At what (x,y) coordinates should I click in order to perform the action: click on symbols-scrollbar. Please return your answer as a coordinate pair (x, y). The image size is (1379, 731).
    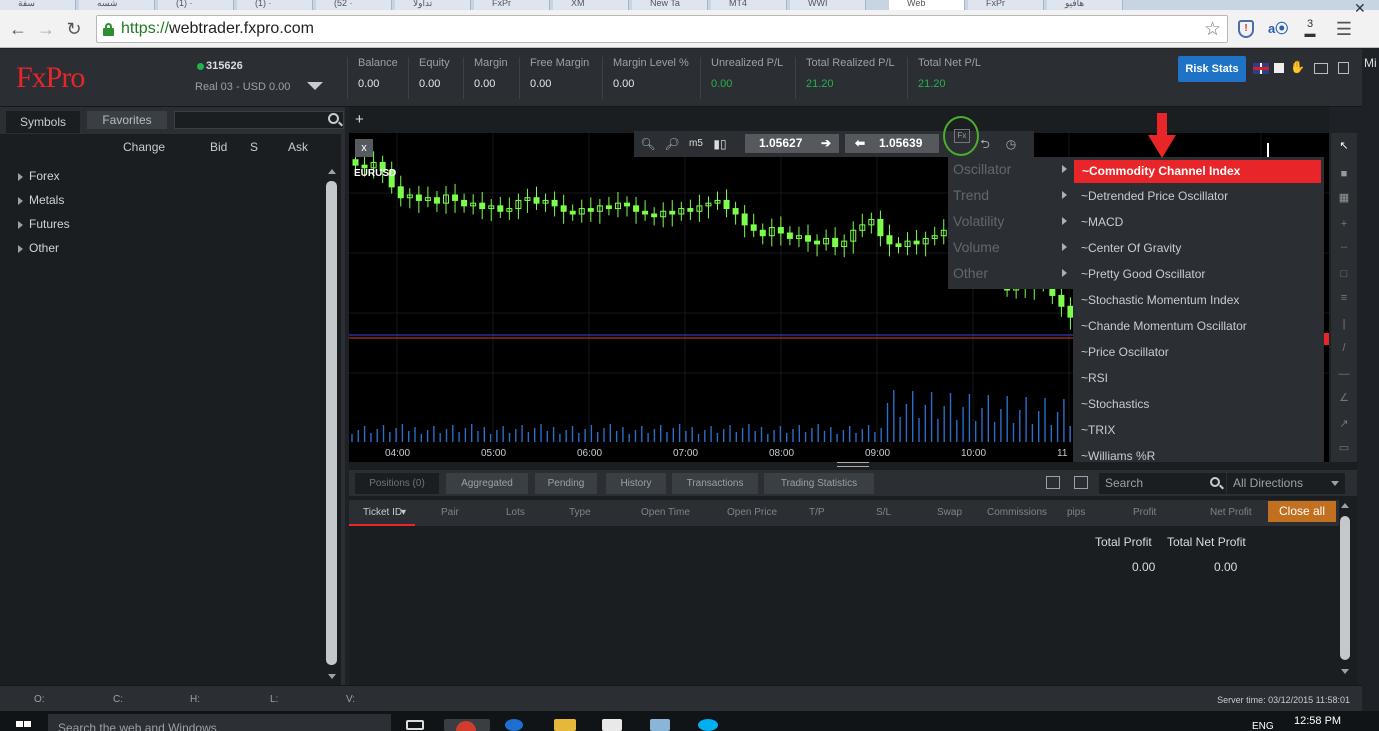
    Looking at the image, I should click on (331, 424).